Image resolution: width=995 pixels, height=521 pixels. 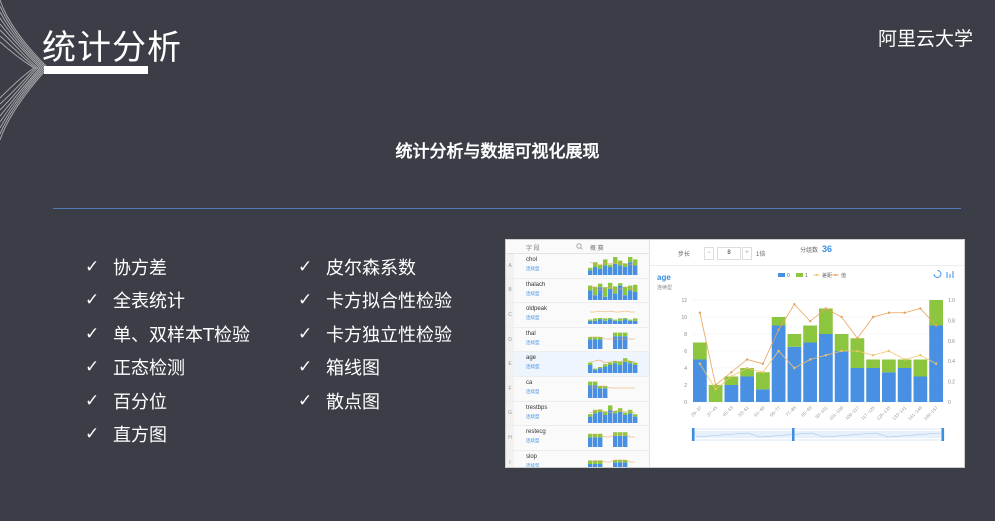 I want to click on row-letter: I, so click(x=510, y=458).